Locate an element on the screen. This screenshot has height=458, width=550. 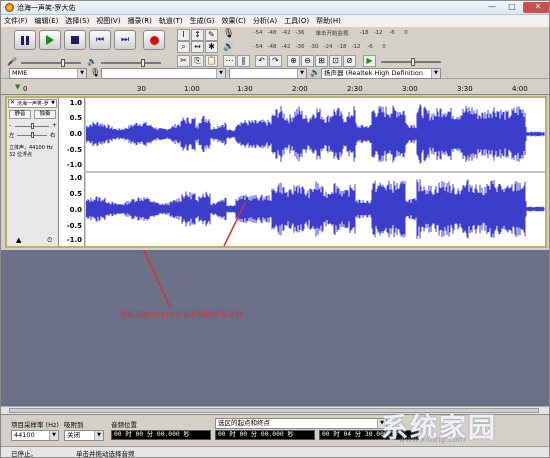
minimize-button: — is located at coordinates (492, 7).